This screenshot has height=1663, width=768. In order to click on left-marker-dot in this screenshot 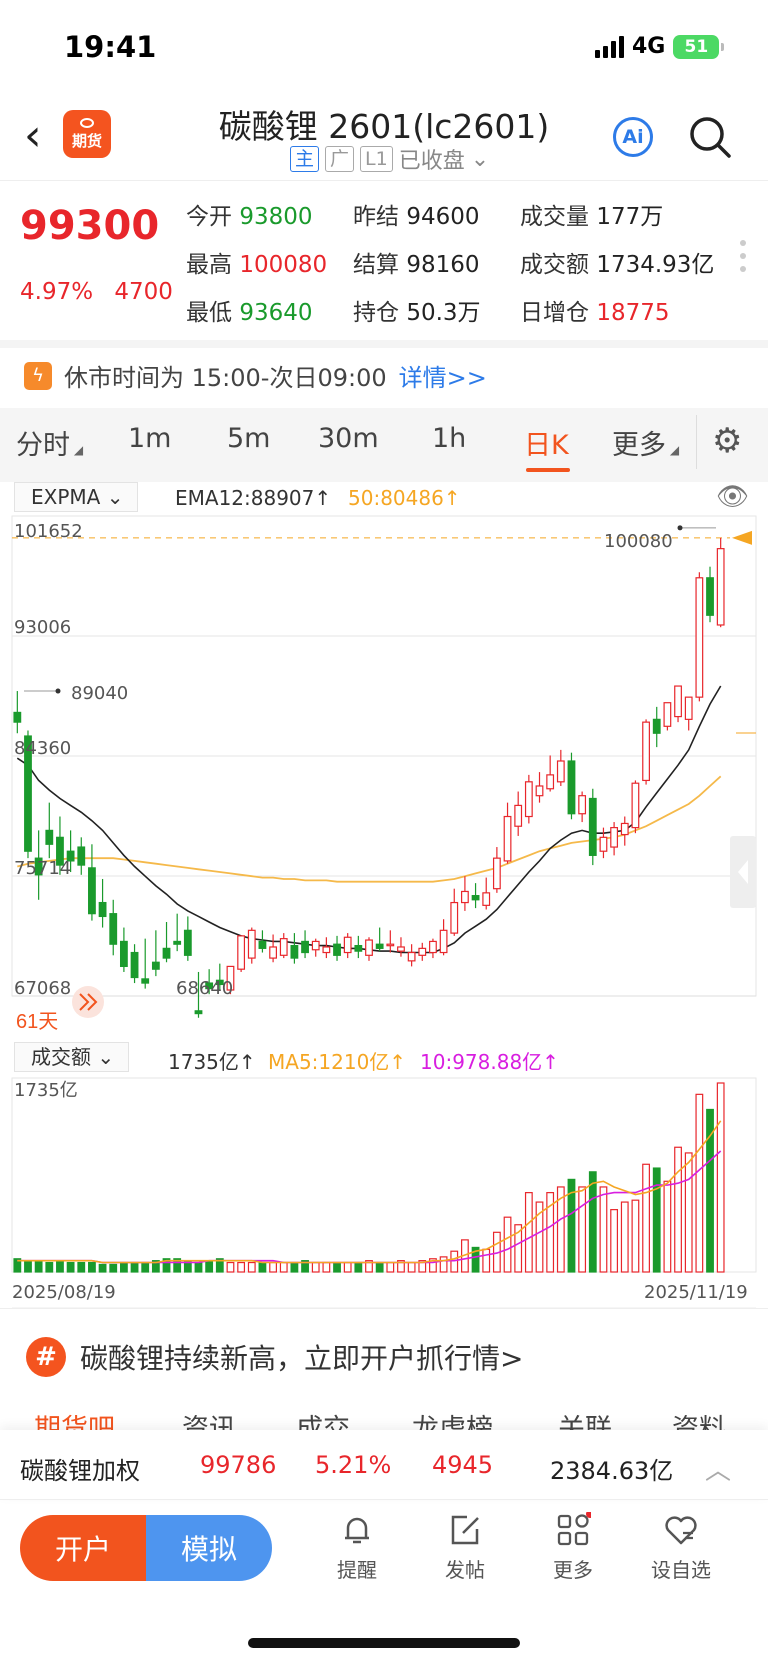, I will do `click(58, 691)`.